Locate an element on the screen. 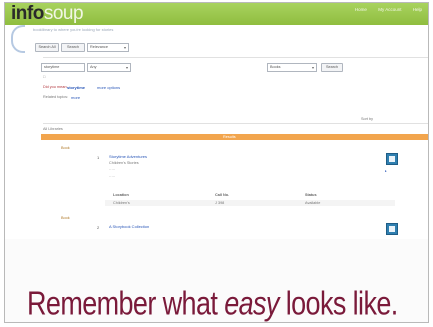 This screenshot has height=327, width=433. logo-primary: info is located at coordinates (27, 13).